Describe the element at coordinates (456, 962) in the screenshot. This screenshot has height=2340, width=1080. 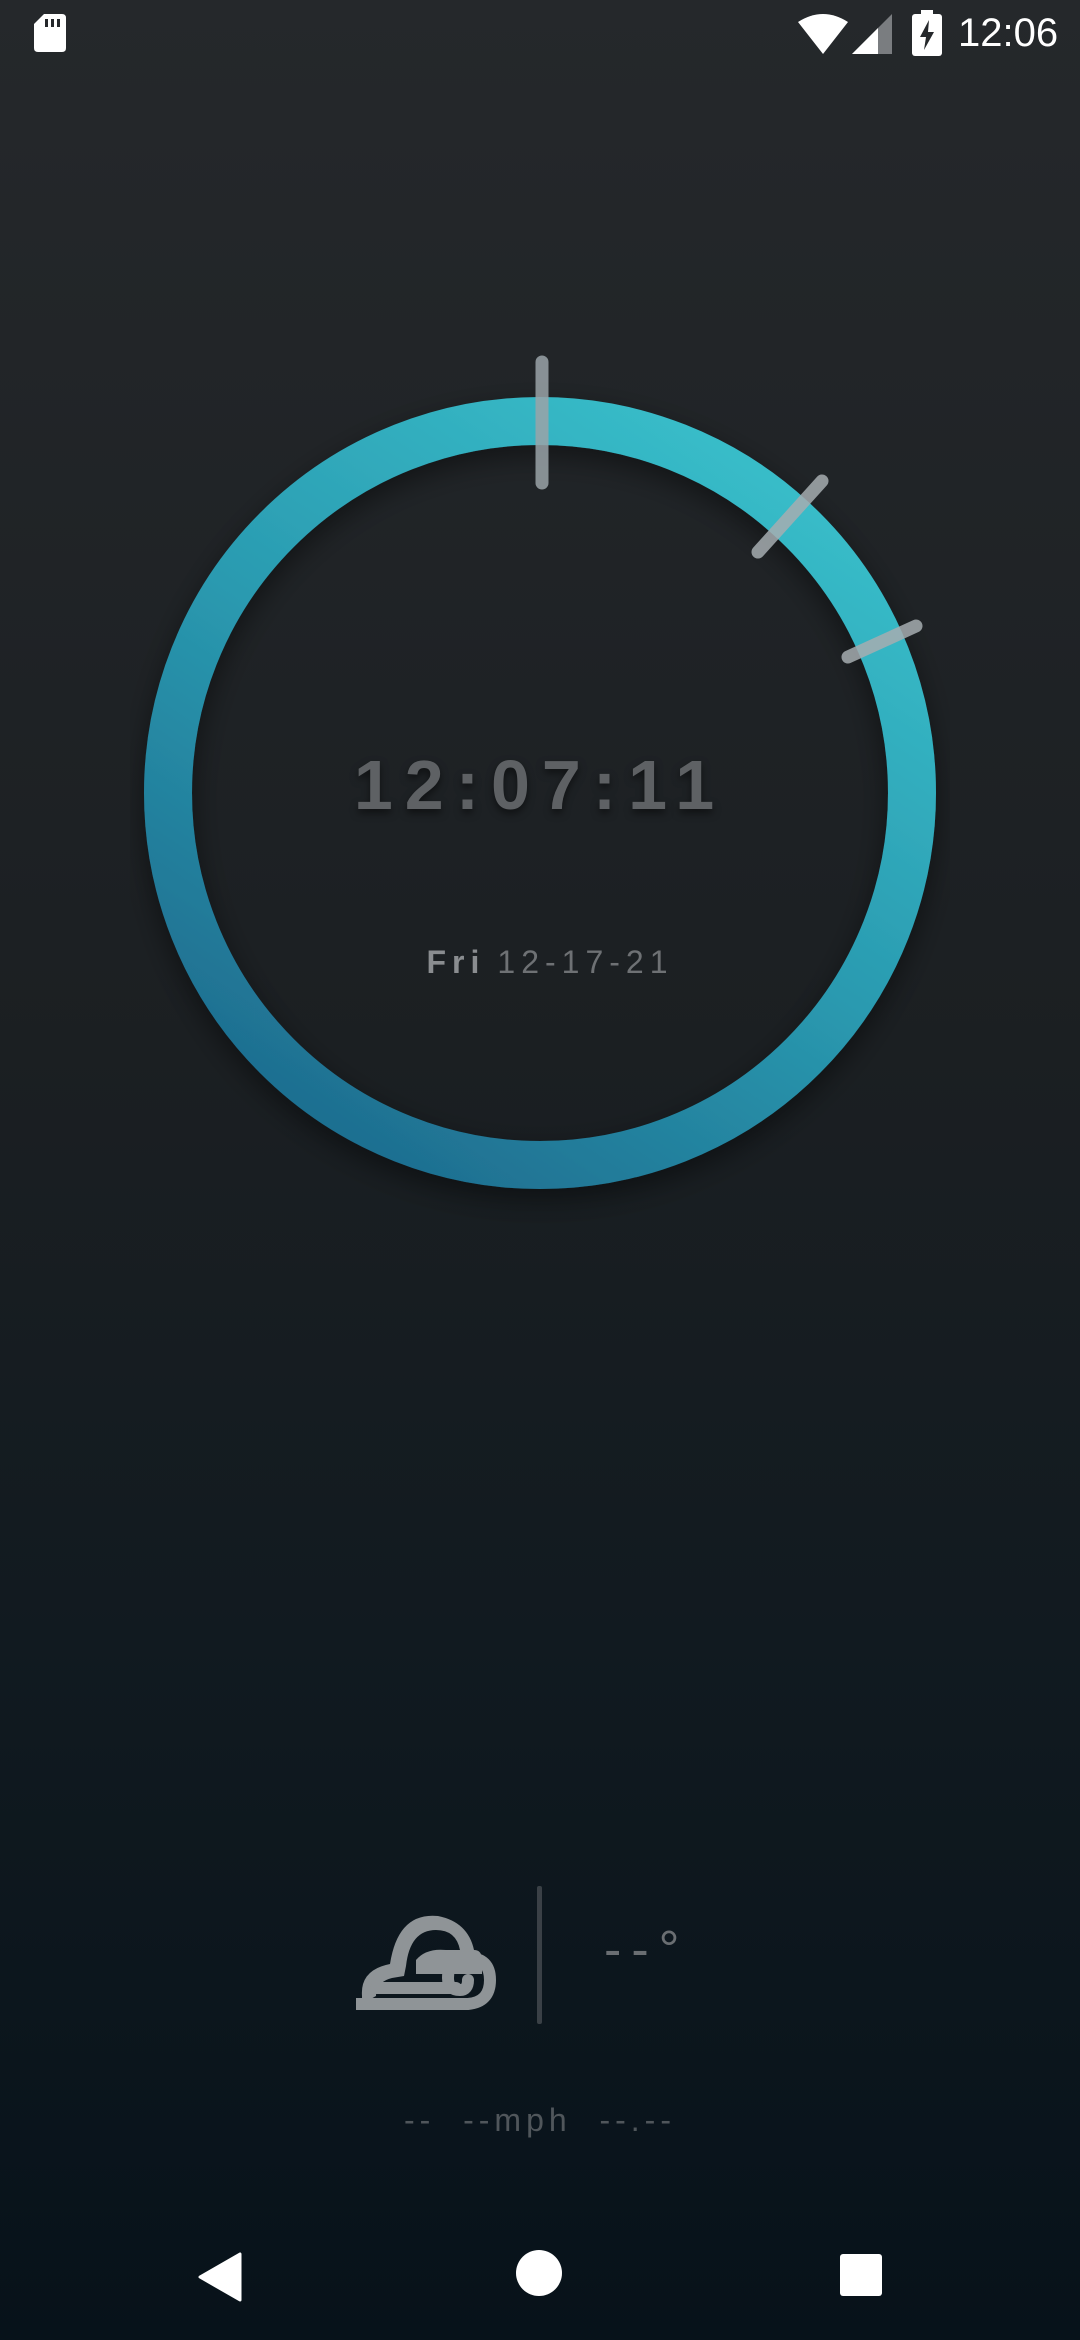
I see `clock-day: Fri` at that location.